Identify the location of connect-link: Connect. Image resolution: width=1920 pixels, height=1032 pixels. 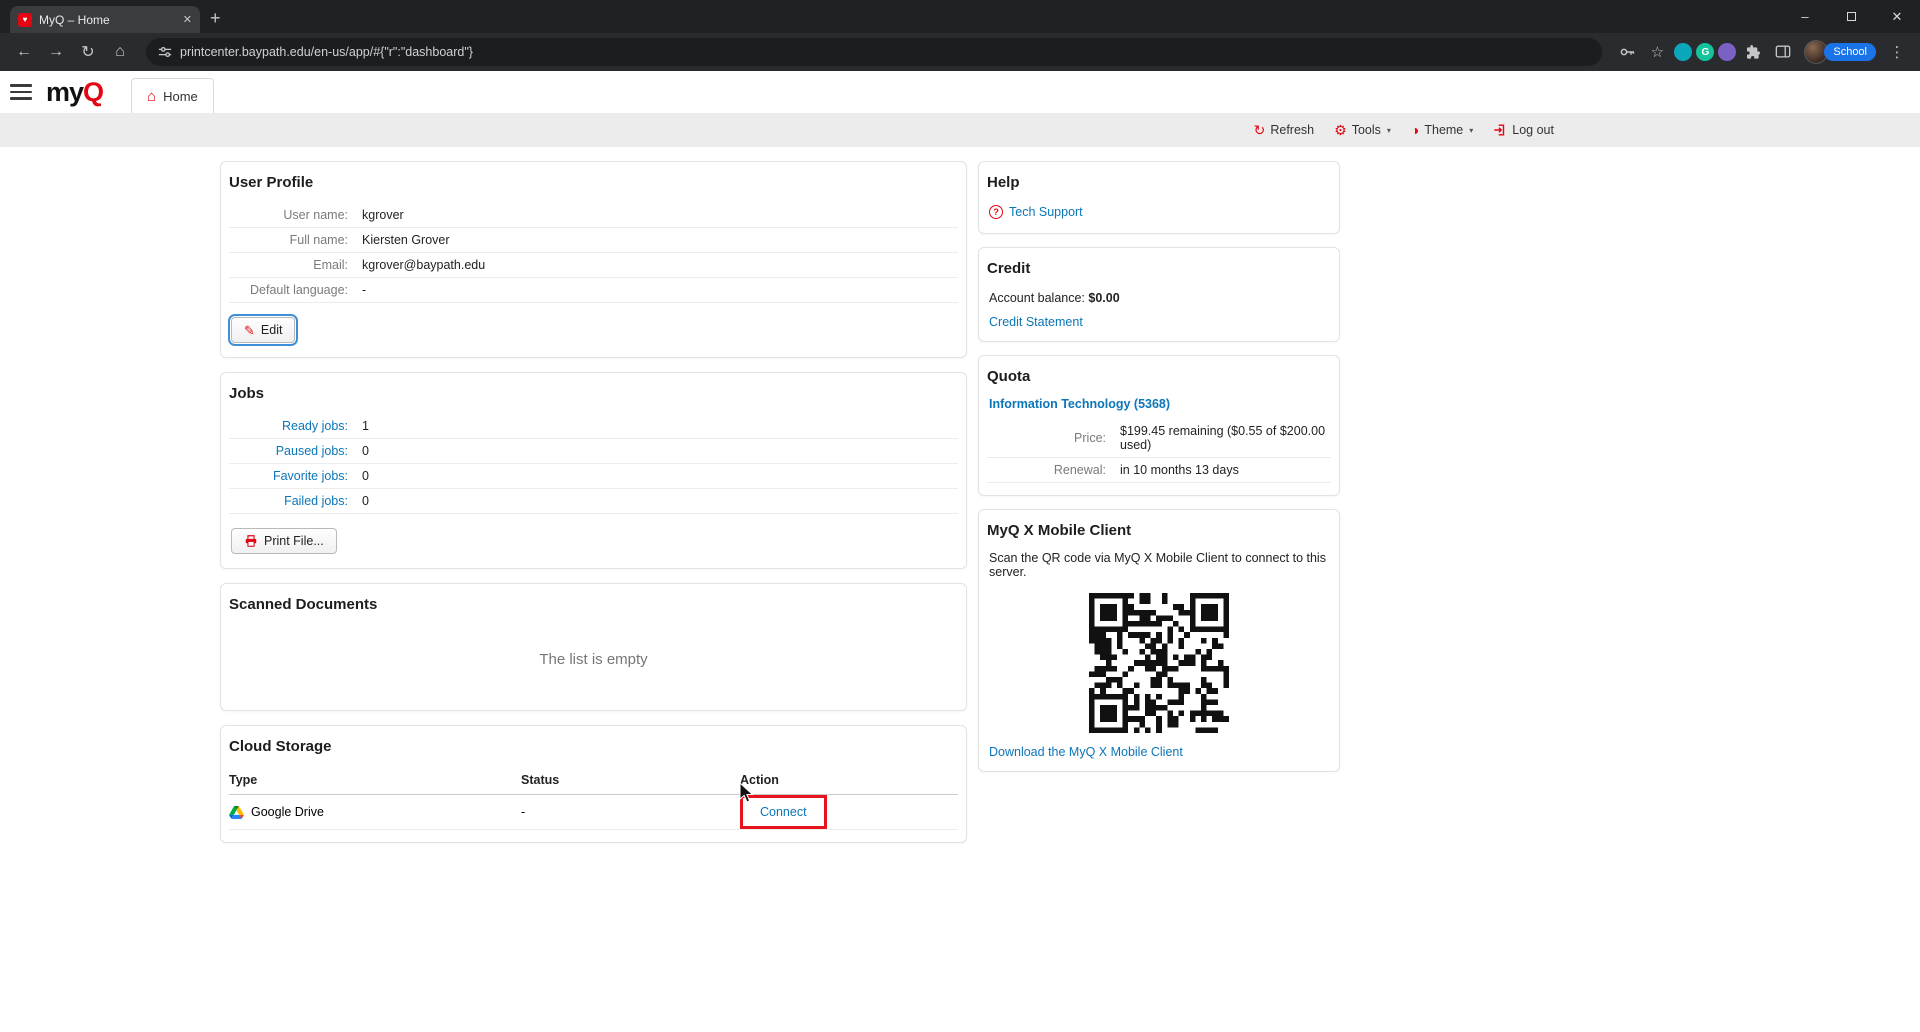
(783, 812).